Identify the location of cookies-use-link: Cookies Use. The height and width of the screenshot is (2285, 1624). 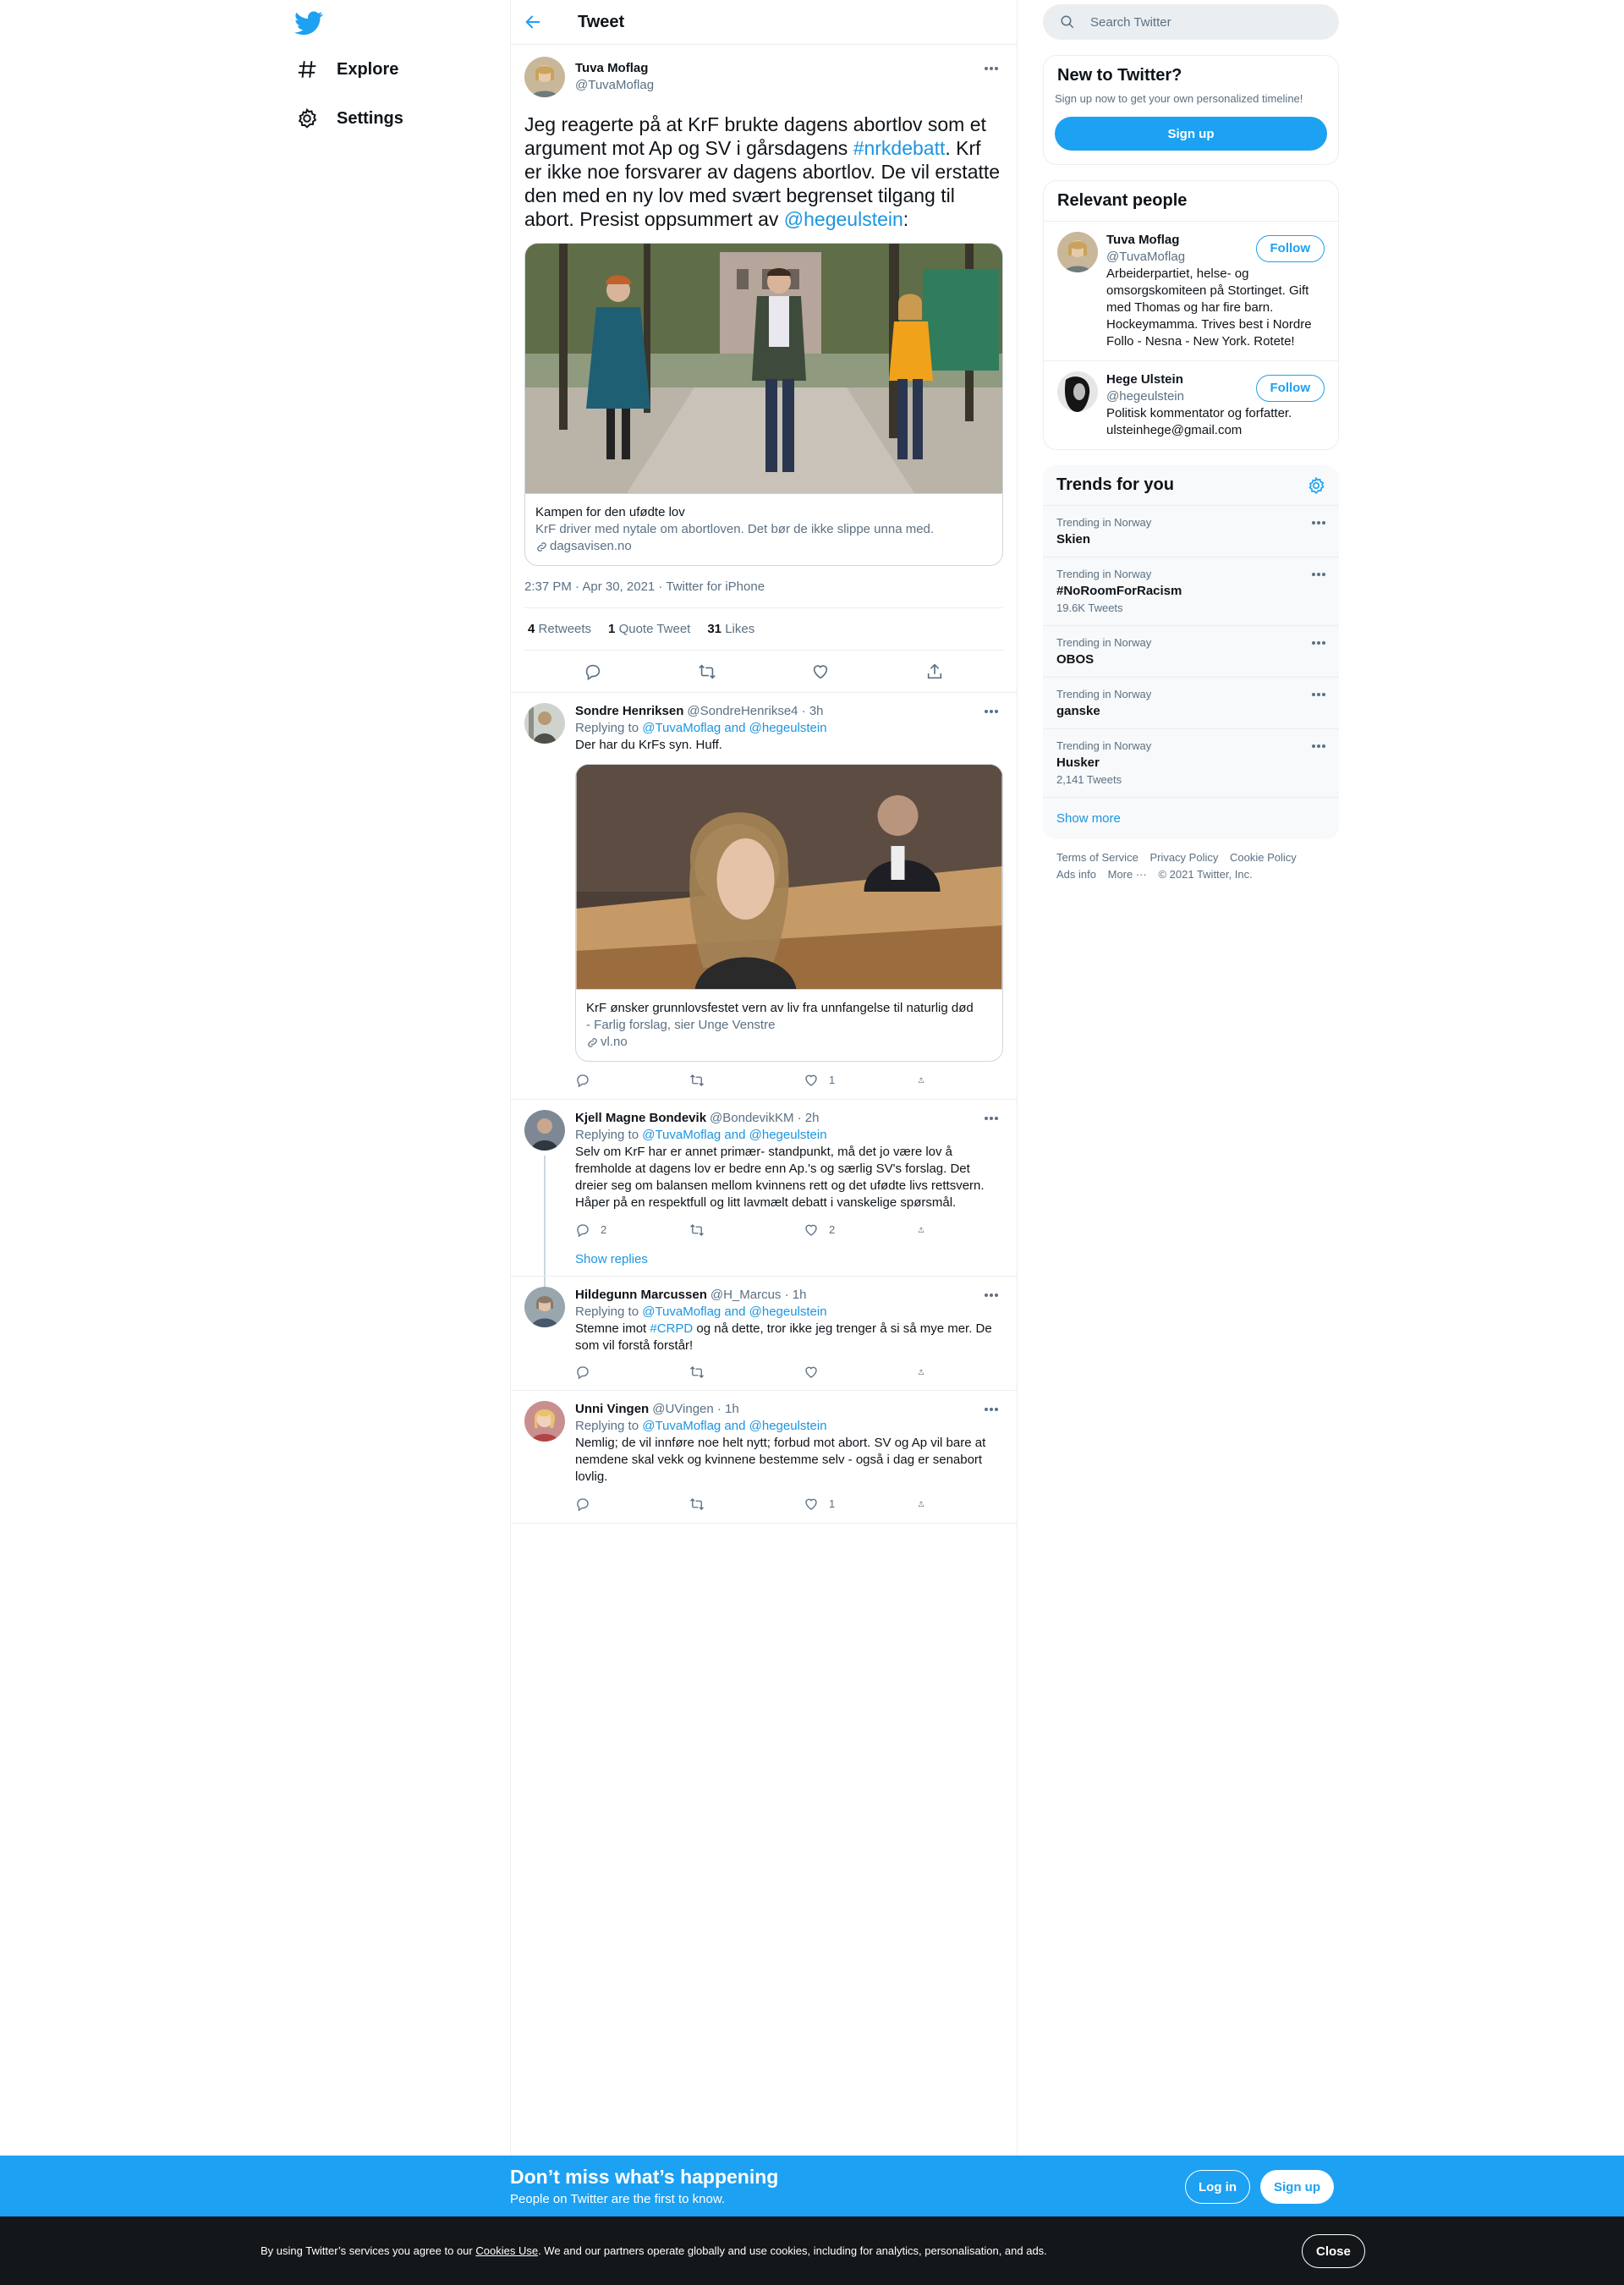
(507, 2250).